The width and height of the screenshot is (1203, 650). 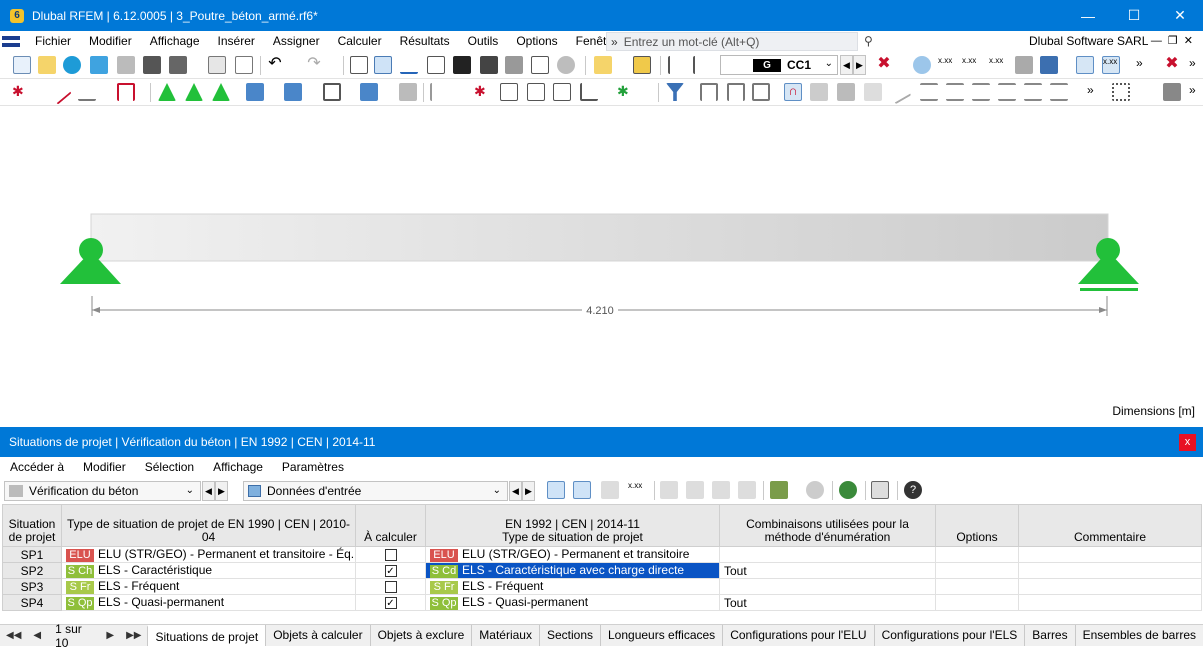 I want to click on member-load-icon, so click(x=293, y=92).